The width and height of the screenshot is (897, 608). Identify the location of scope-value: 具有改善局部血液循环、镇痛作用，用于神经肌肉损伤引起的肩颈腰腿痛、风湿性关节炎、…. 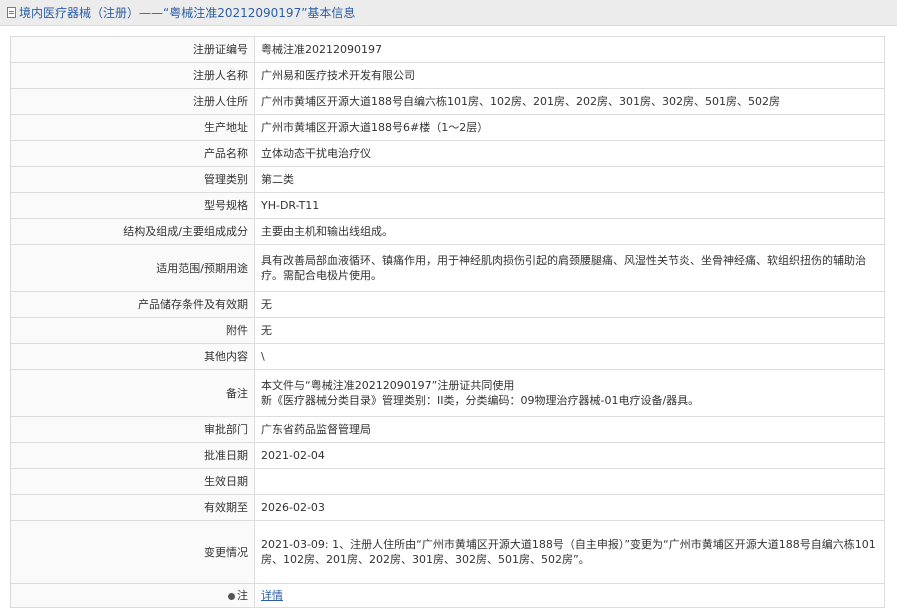
(569, 268).